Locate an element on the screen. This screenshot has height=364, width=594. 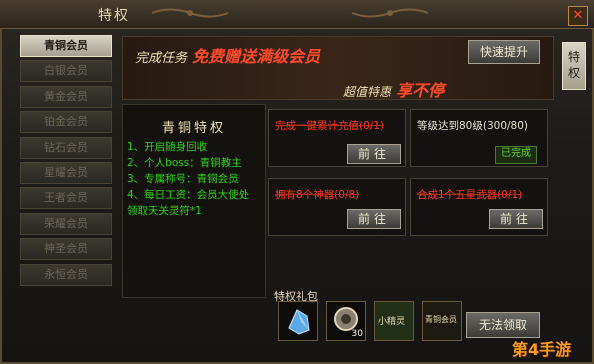
privilege-line: 3、专属称号：青铜会员 is located at coordinates (183, 179).